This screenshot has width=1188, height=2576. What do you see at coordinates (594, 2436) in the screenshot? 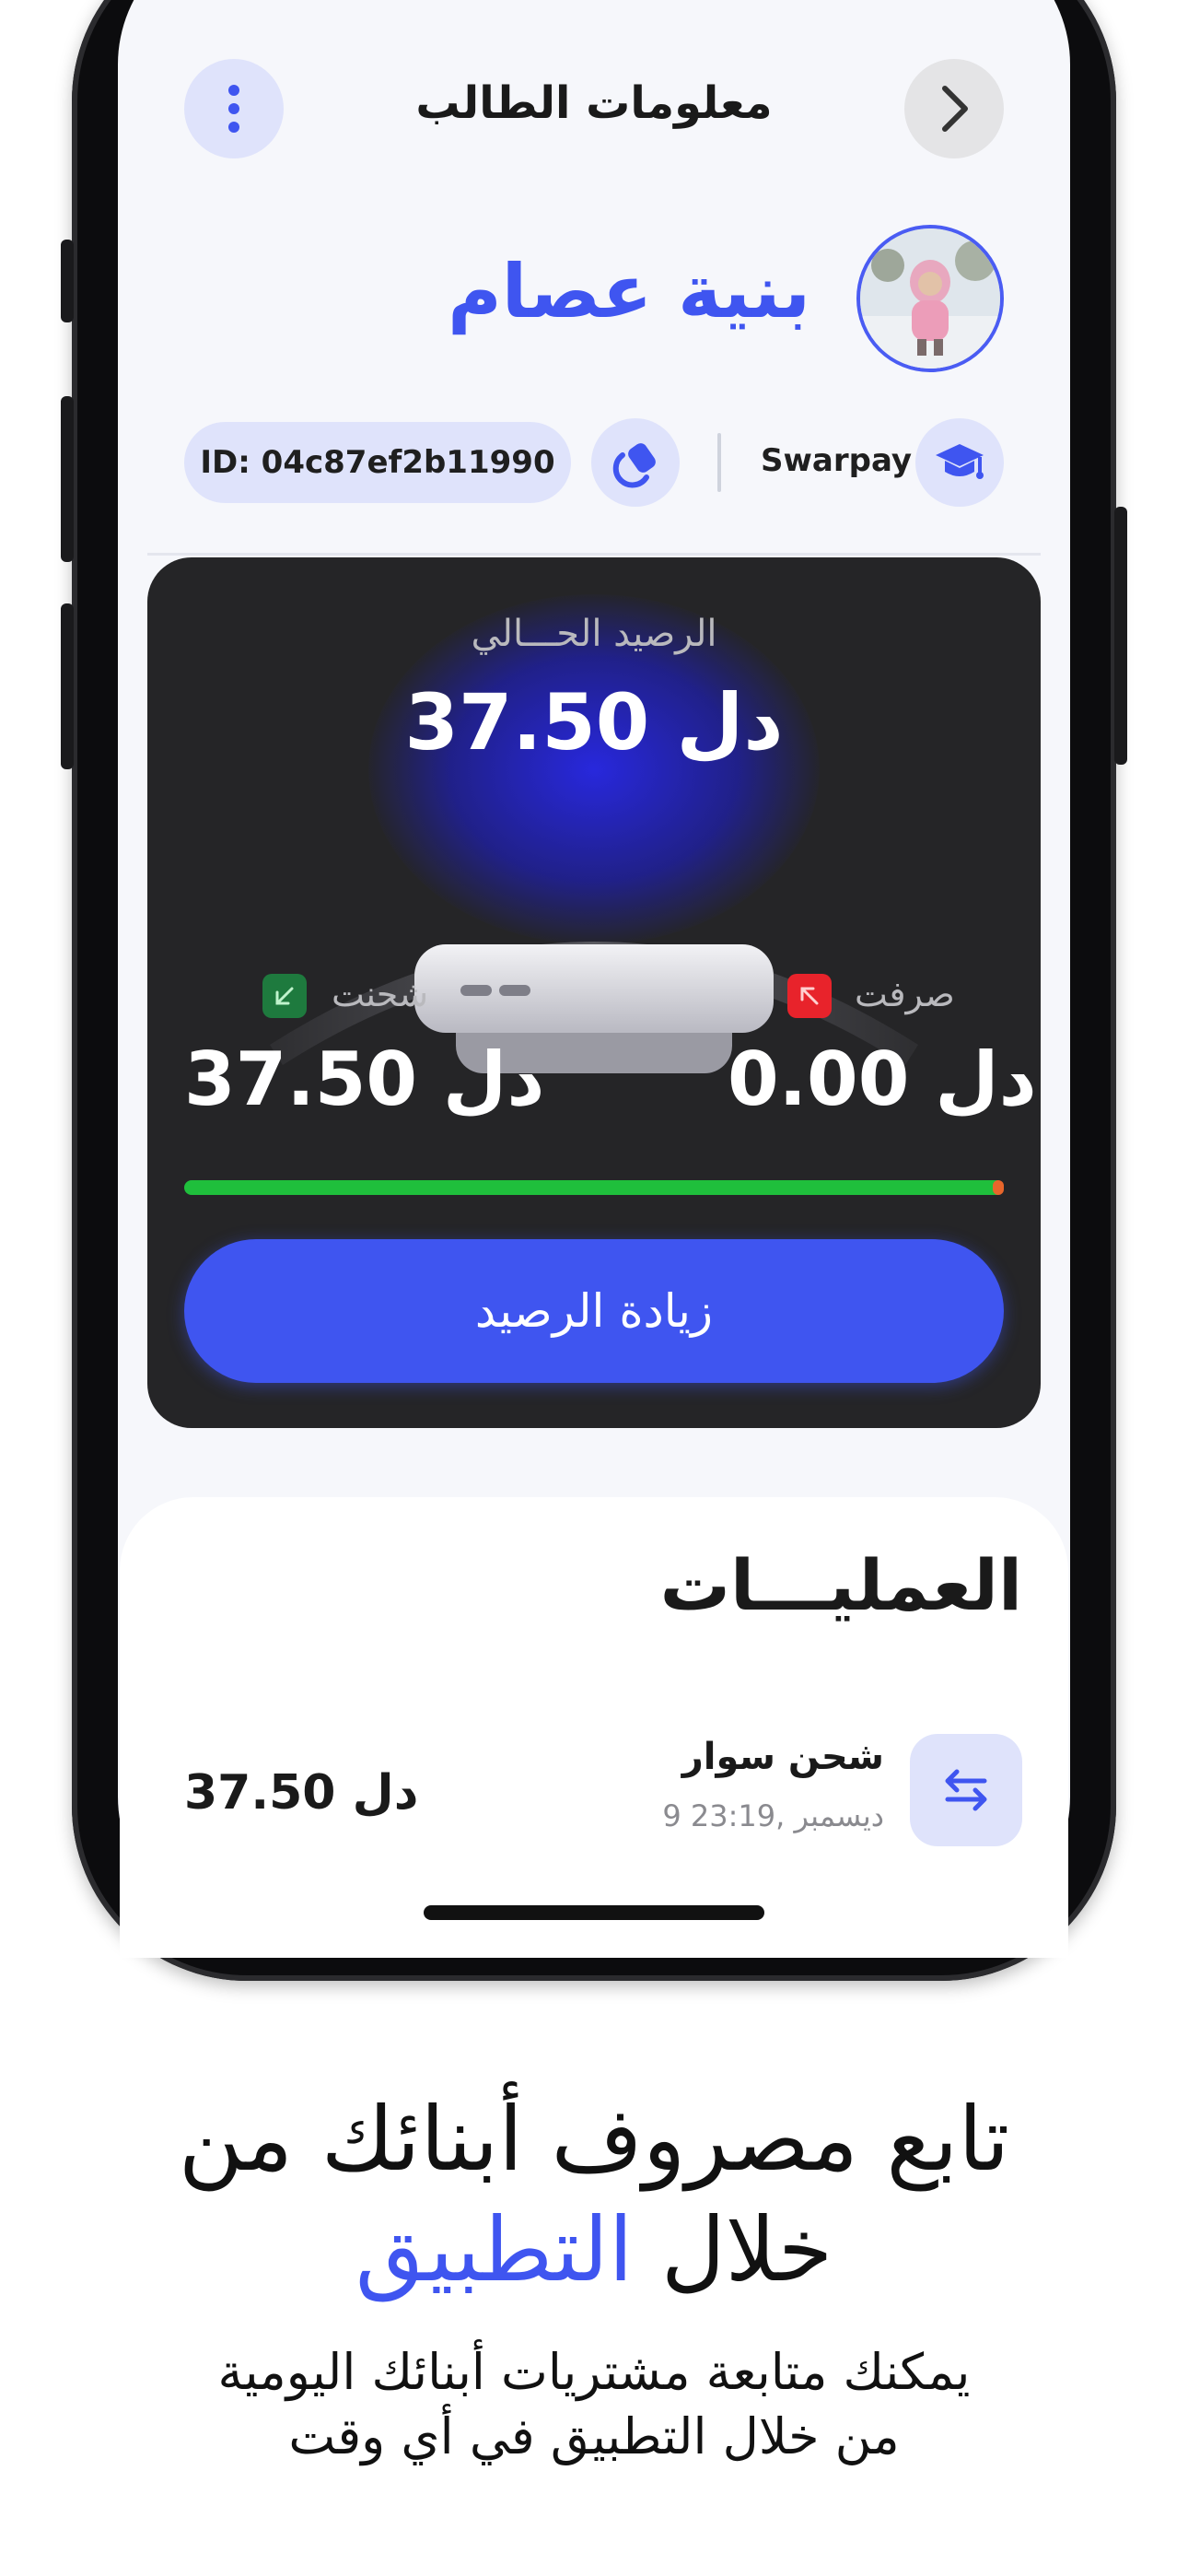
I see `subtitle-line-2: من خلال التطبيق في أي وقت` at bounding box center [594, 2436].